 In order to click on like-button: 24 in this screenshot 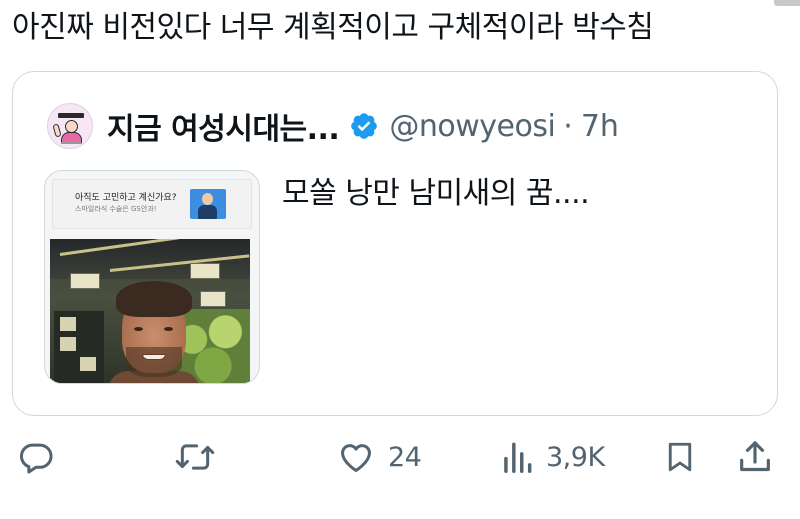, I will do `click(379, 457)`.